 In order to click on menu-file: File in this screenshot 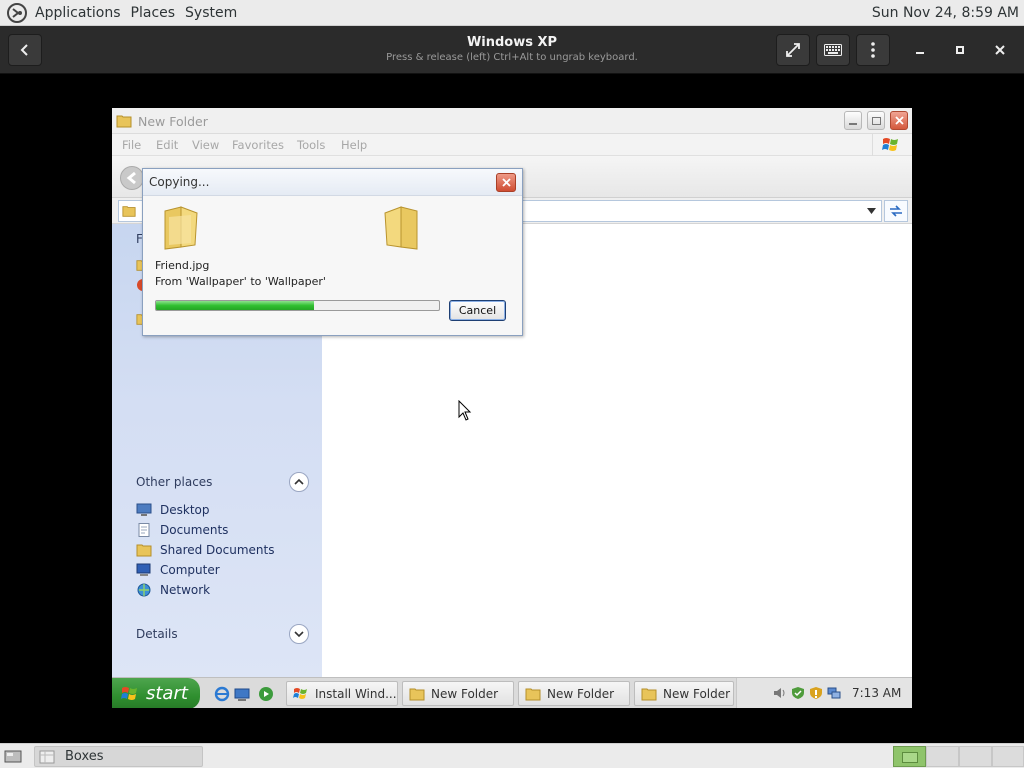, I will do `click(131, 145)`.